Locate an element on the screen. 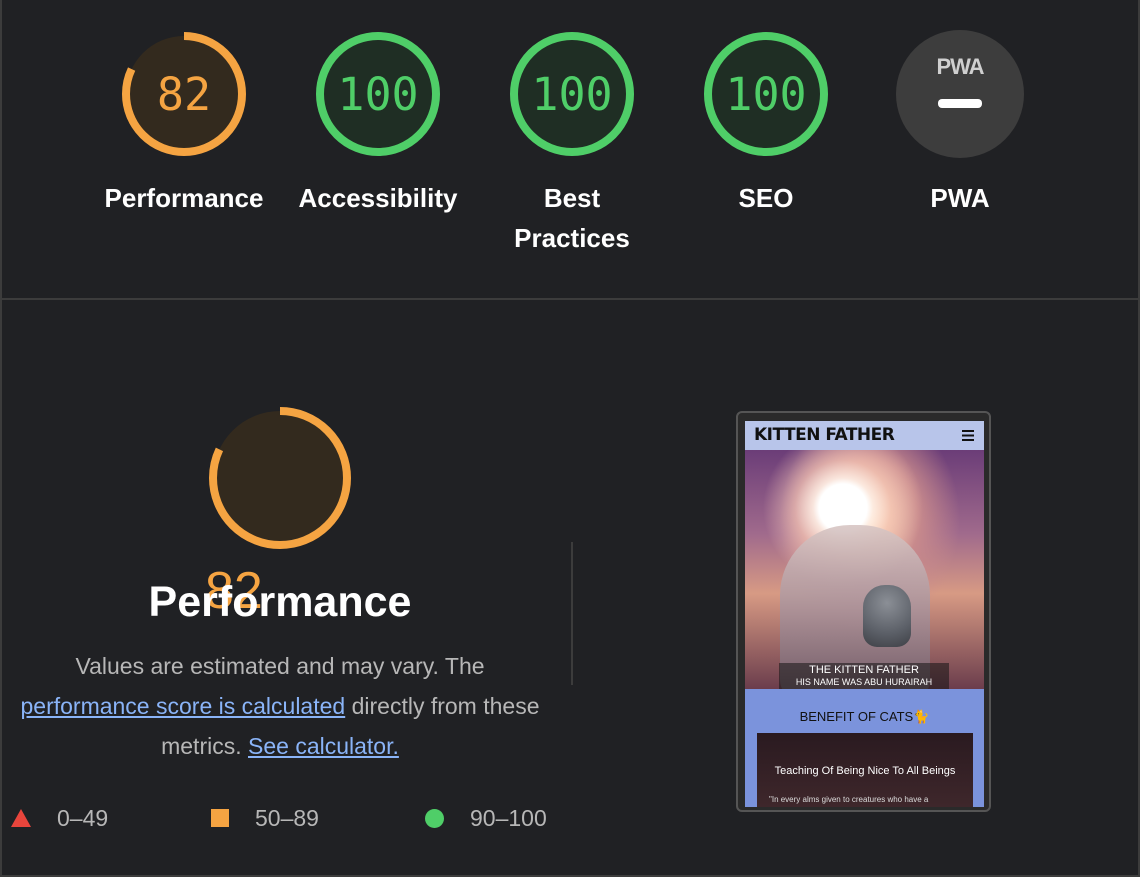 The width and height of the screenshot is (1140, 877). screenshot-header: KITTEN FATHER is located at coordinates (864, 435).